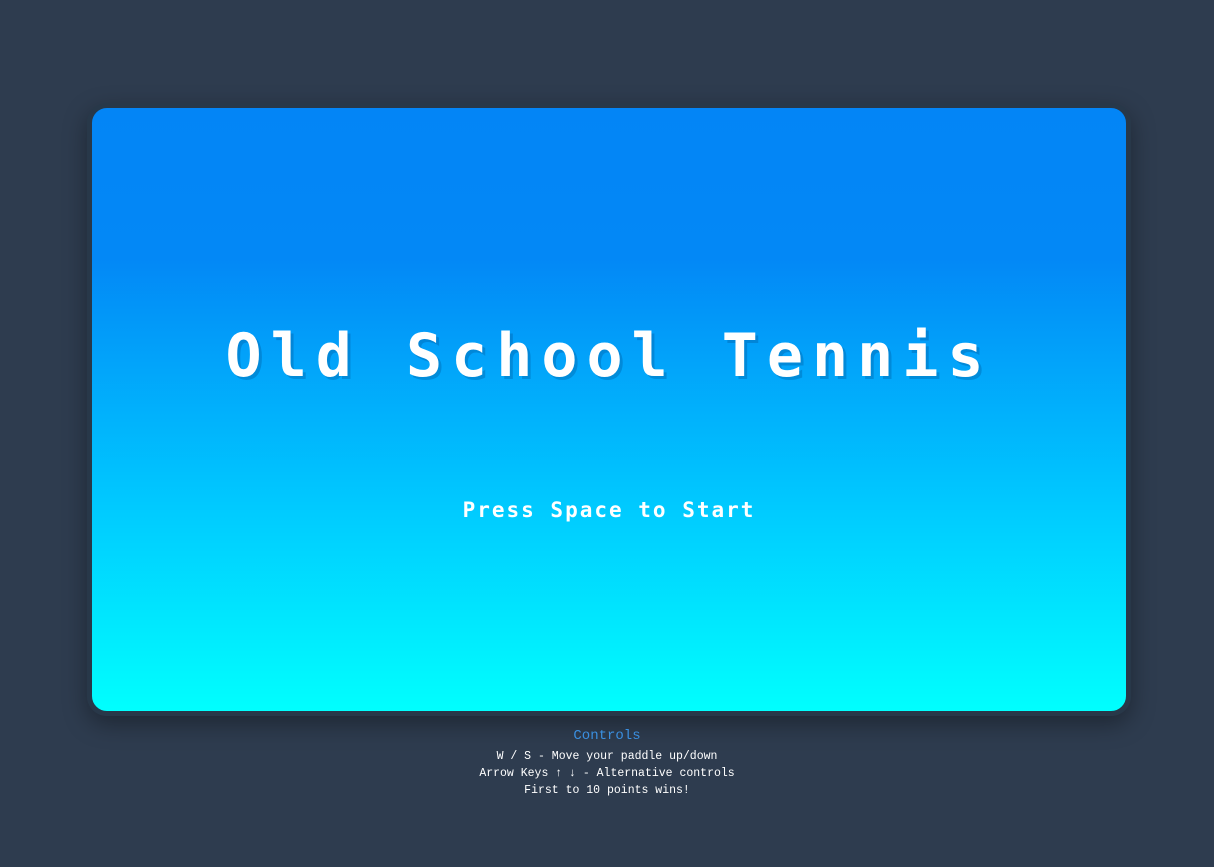  What do you see at coordinates (607, 790) in the screenshot?
I see `controls-line-win: First to 10 points wins!` at bounding box center [607, 790].